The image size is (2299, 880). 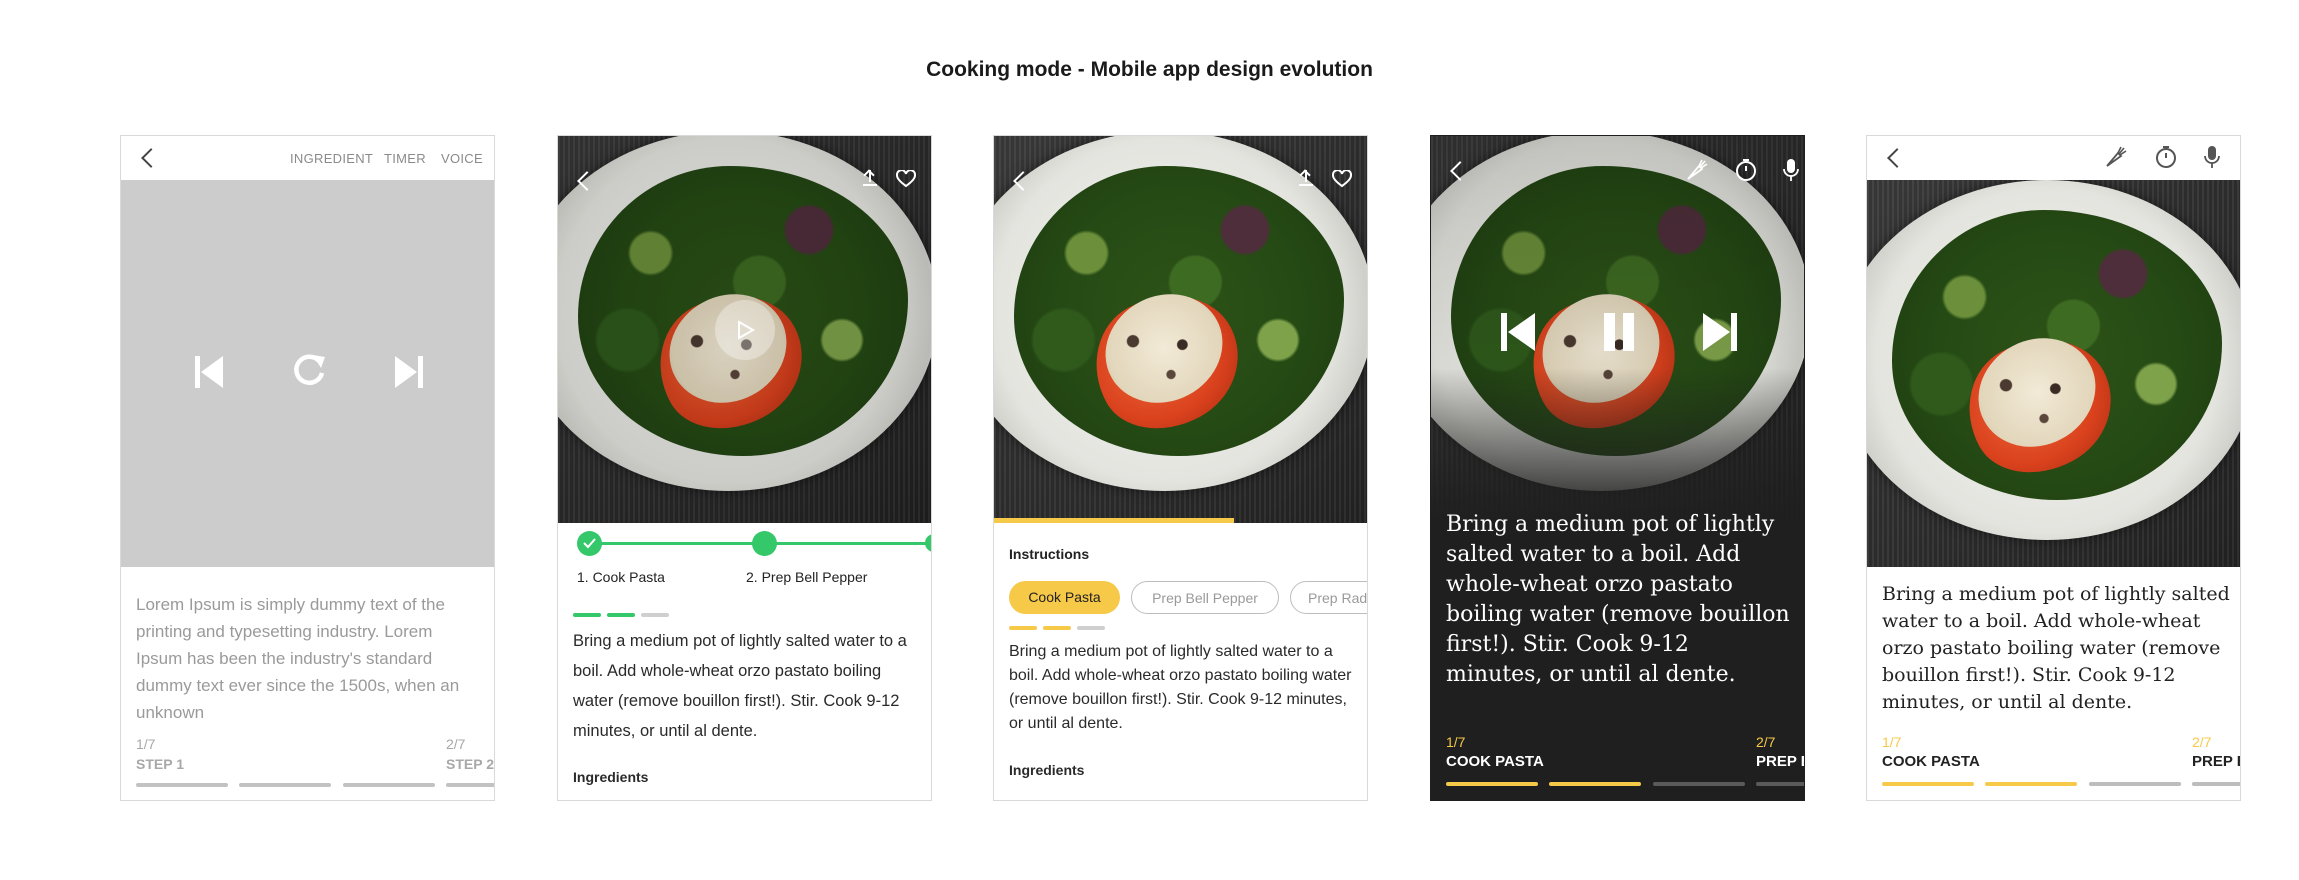 I want to click on replay-icon, so click(x=309, y=370).